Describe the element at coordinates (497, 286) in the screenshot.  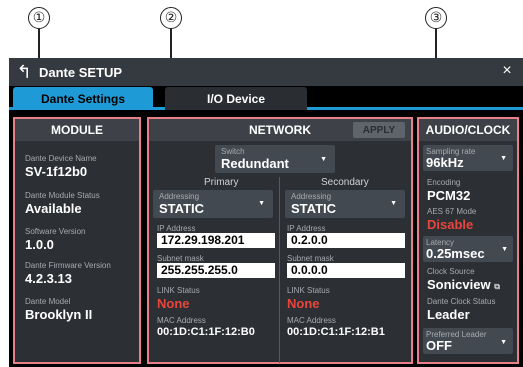
I see `external-link-icon: ⧉` at that location.